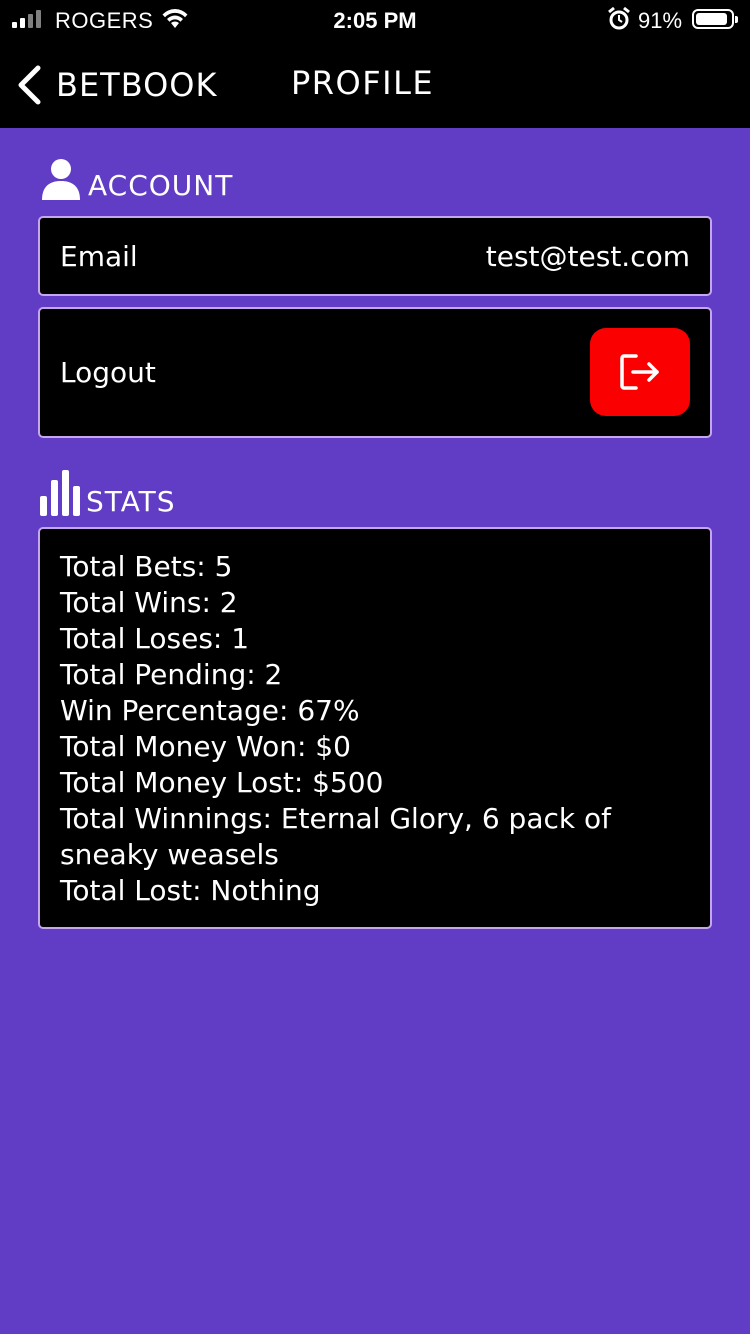  Describe the element at coordinates (375, 20) in the screenshot. I see `status-bar: ROGERS 2:05 PM 91%` at that location.